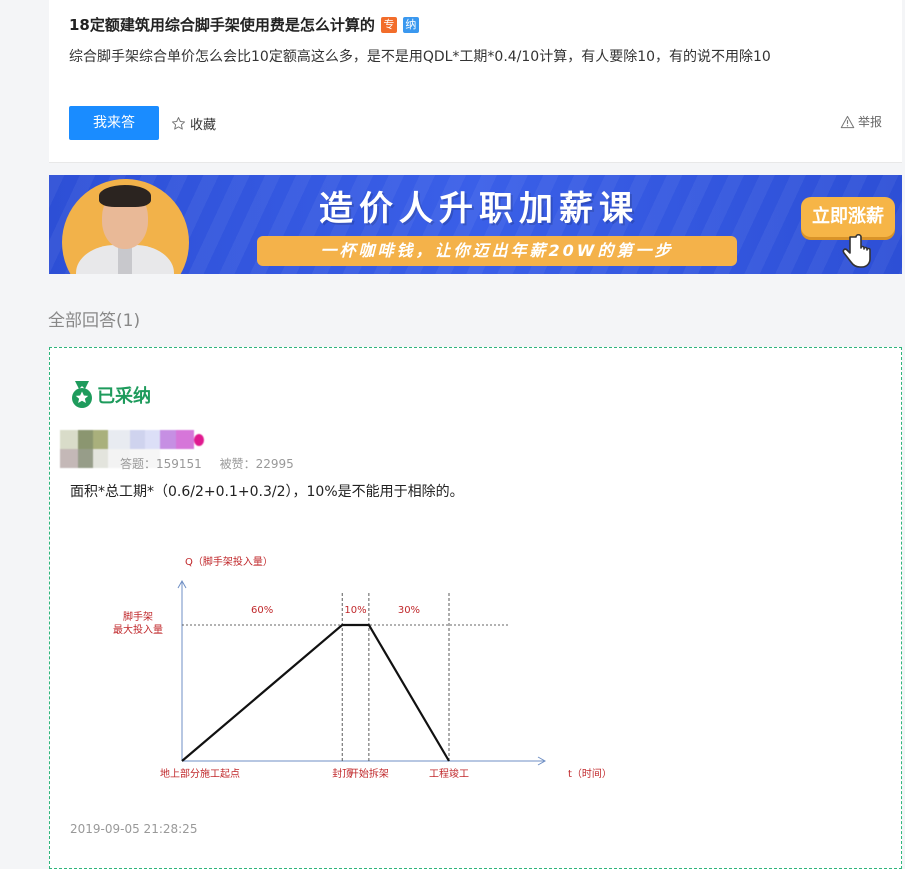 The width and height of the screenshot is (905, 869). What do you see at coordinates (848, 217) in the screenshot?
I see `banner-cta-button: 立即涨薪` at bounding box center [848, 217].